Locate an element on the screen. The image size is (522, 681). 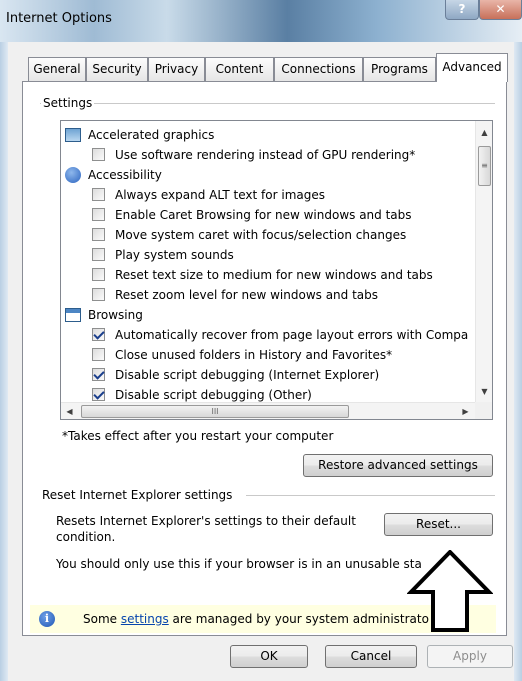
scroll-down-arrow-icon: ▼ is located at coordinates (484, 391).